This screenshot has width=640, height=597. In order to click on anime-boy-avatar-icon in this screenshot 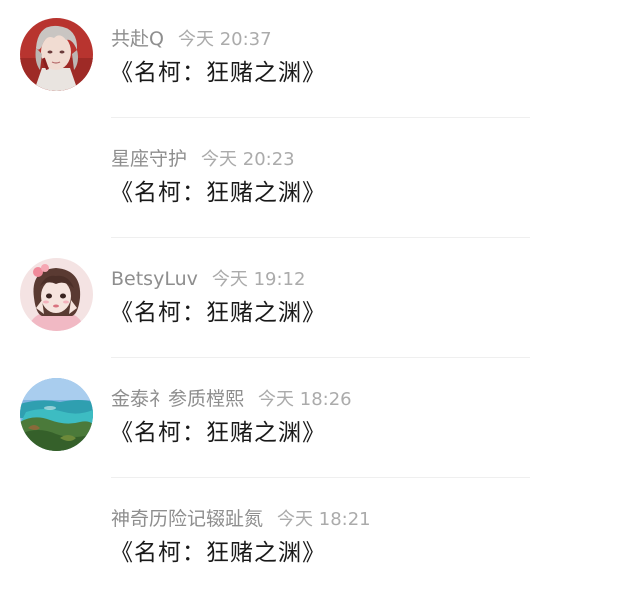, I will do `click(56, 54)`.